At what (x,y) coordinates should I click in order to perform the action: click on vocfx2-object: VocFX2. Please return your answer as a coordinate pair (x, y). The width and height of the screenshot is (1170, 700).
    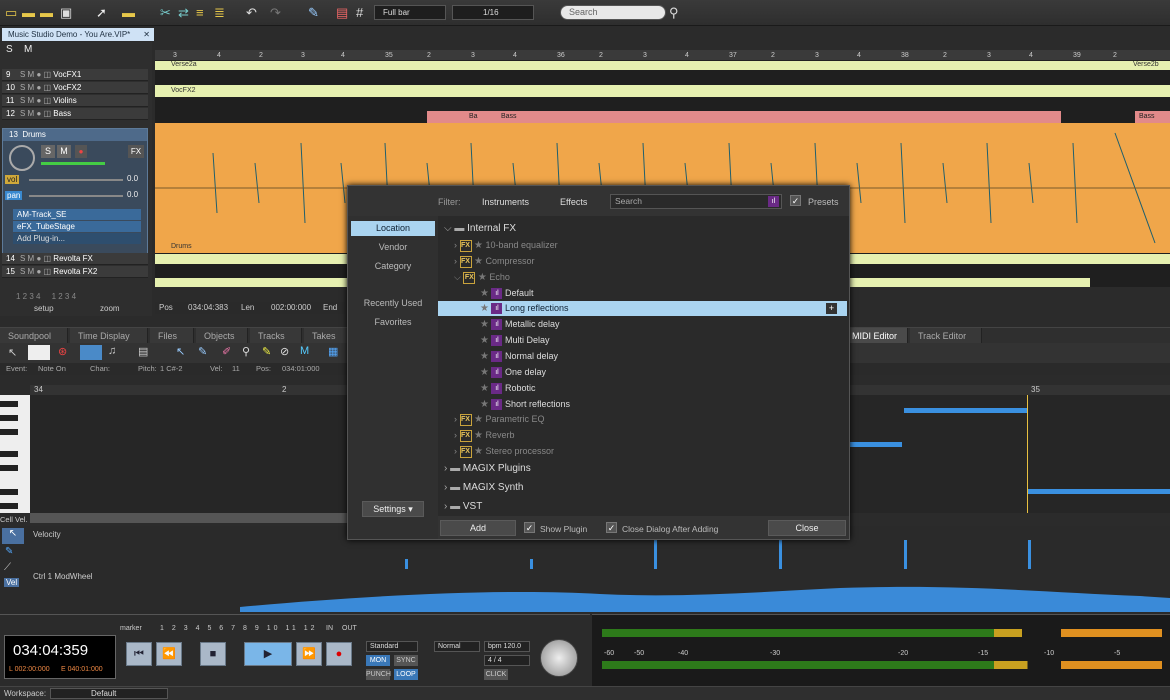
    Looking at the image, I should click on (662, 91).